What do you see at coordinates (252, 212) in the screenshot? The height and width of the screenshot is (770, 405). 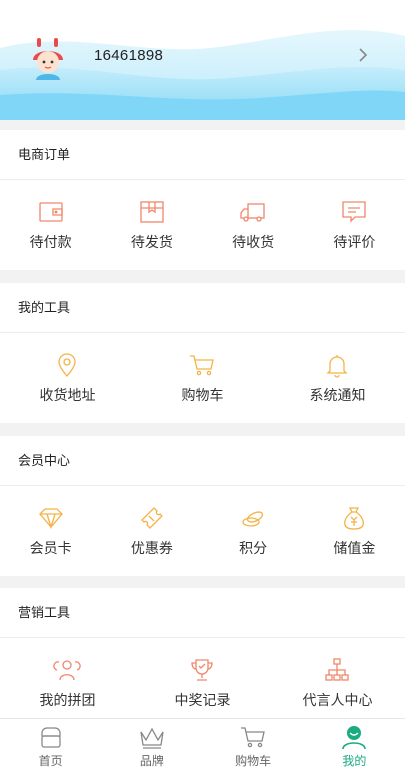 I see `truck-icon` at bounding box center [252, 212].